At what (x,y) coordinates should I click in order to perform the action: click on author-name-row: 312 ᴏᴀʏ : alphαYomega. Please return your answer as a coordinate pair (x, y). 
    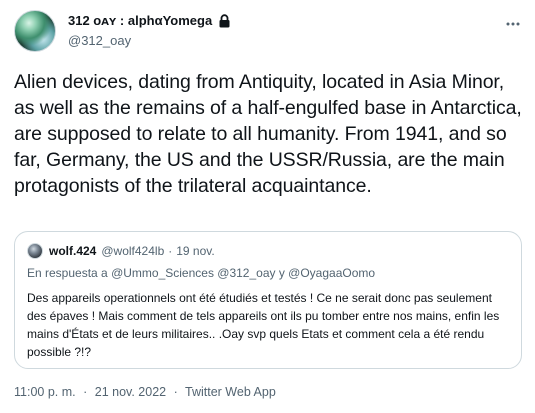
    Looking at the image, I should click on (149, 20).